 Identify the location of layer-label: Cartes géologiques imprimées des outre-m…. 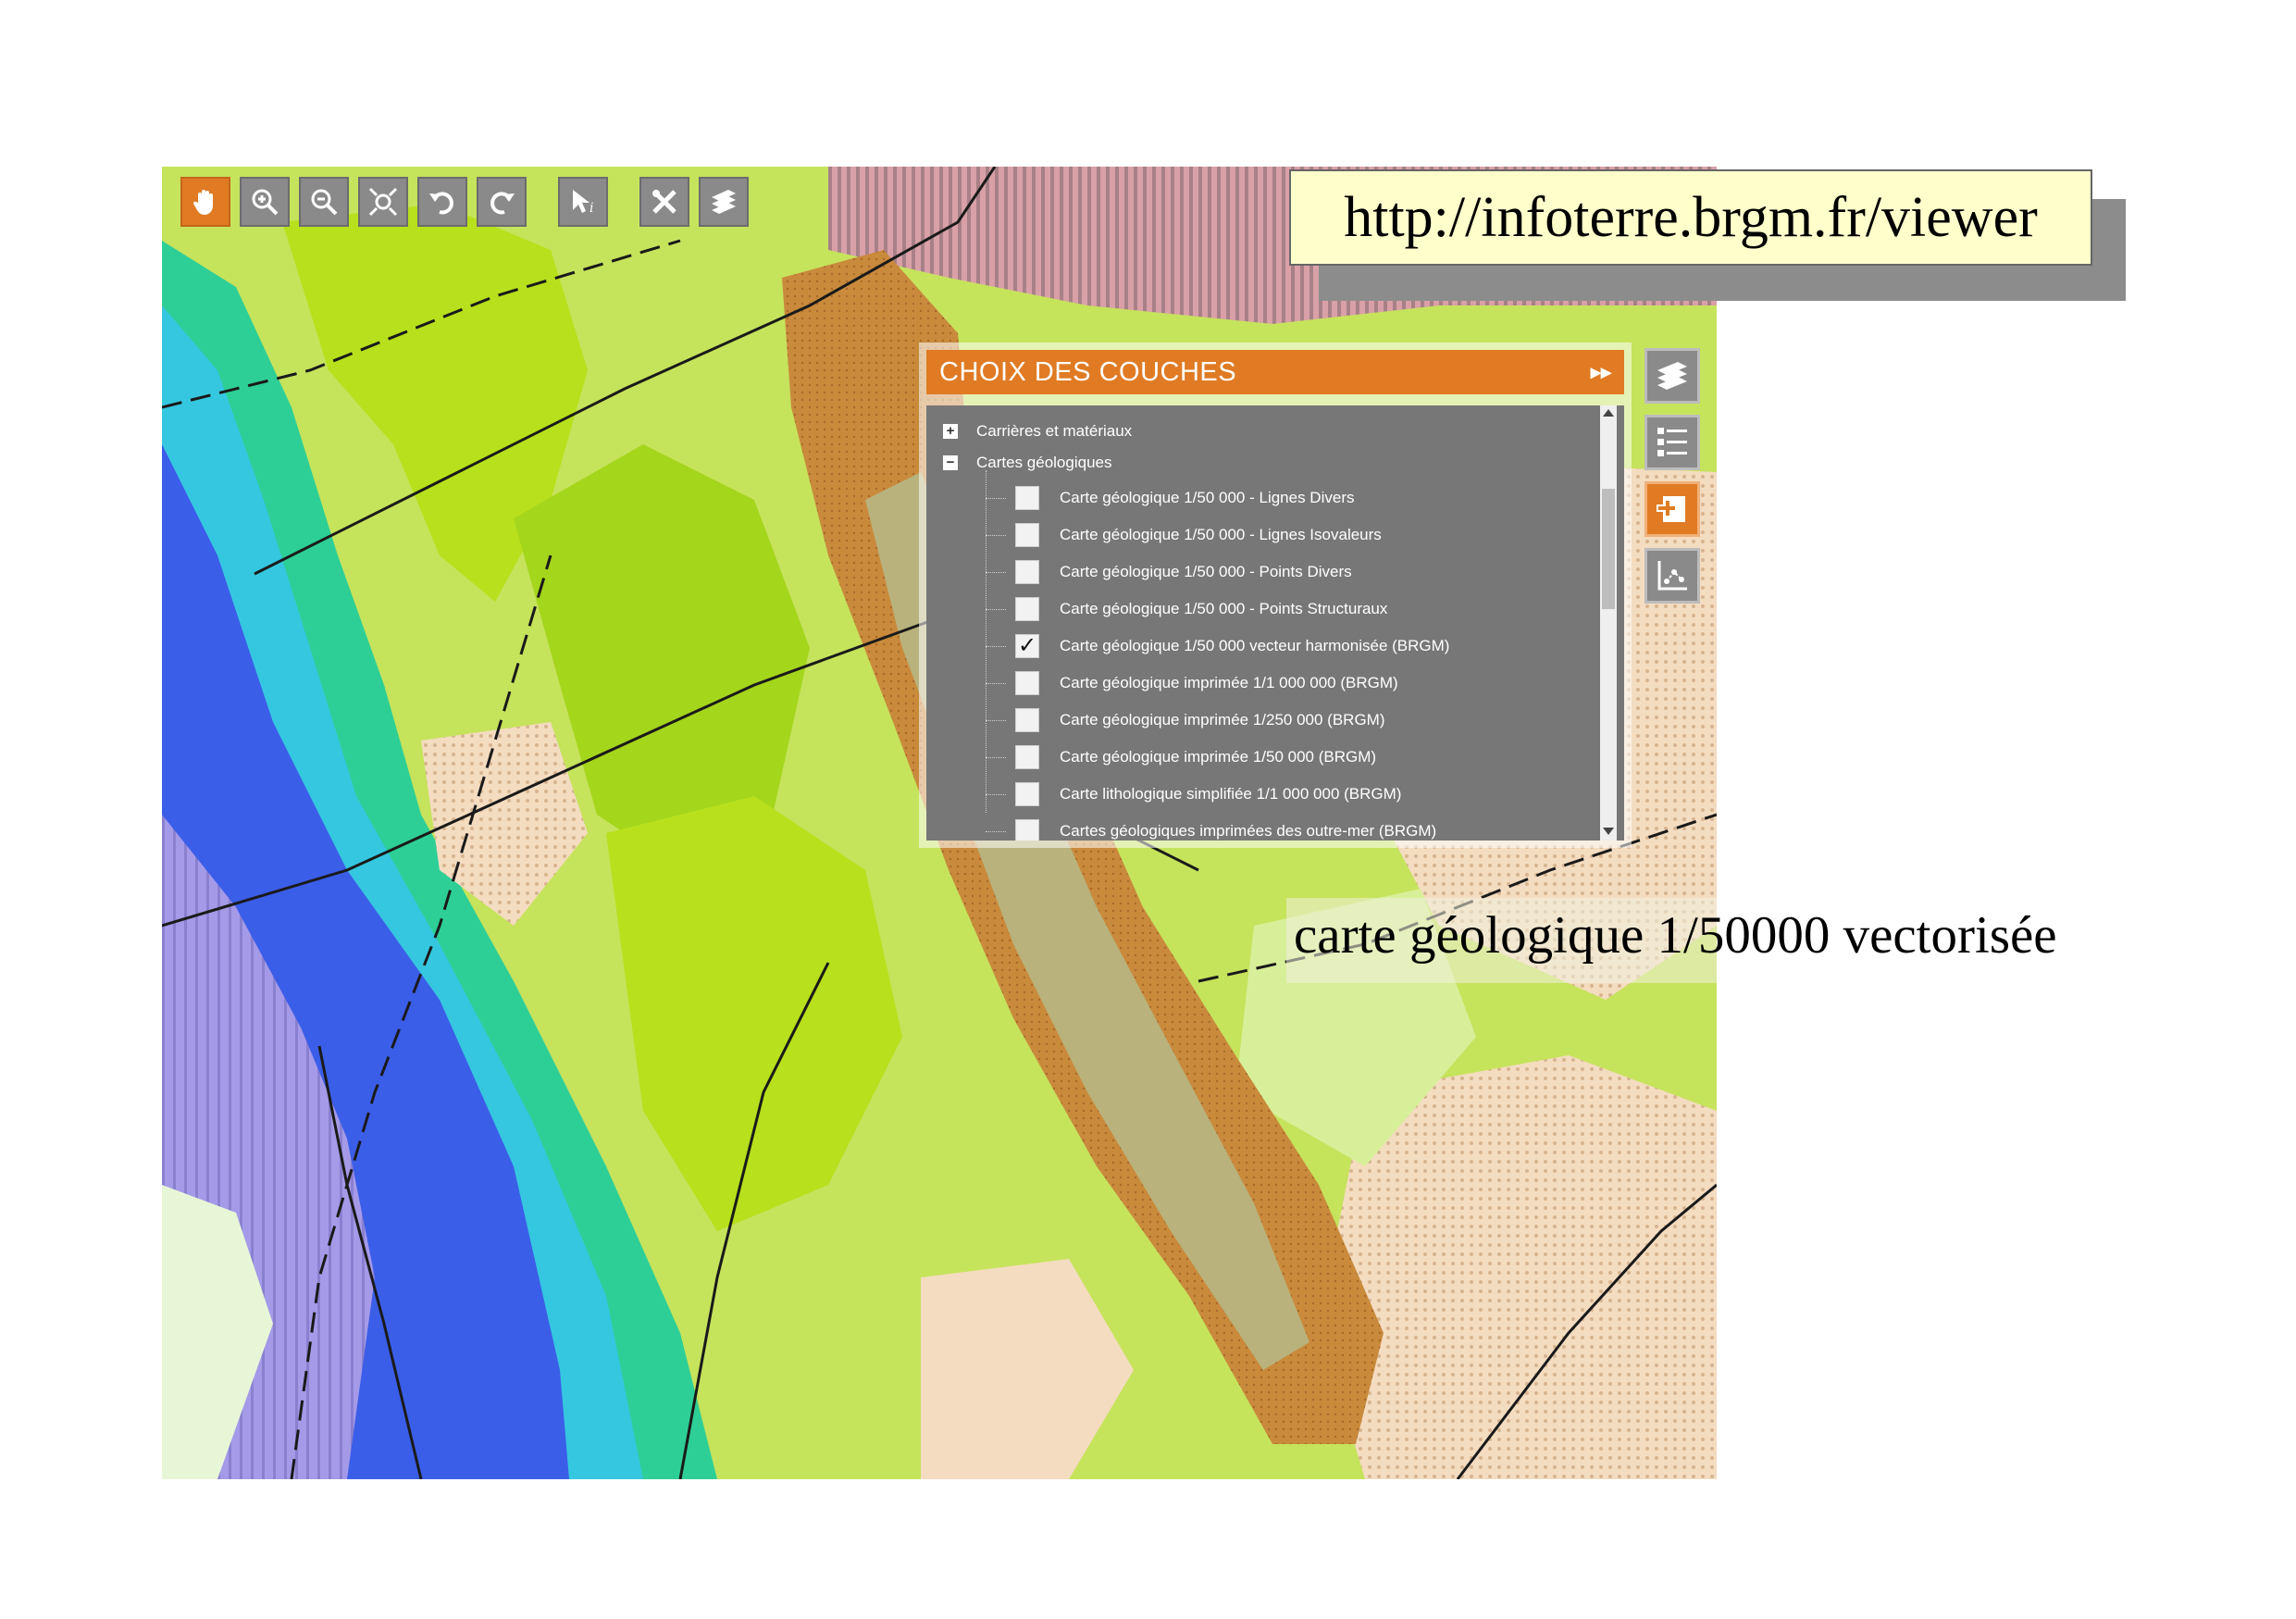
(1249, 831).